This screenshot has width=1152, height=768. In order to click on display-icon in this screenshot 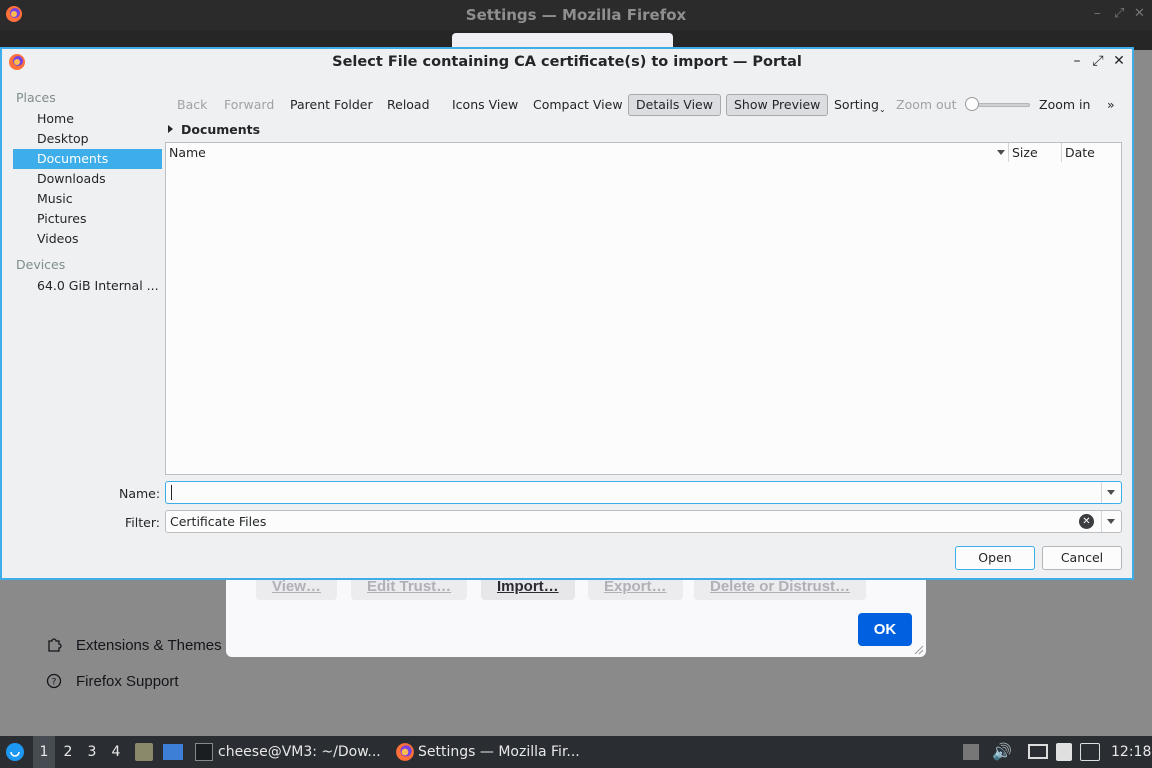, I will do `click(1038, 751)`.